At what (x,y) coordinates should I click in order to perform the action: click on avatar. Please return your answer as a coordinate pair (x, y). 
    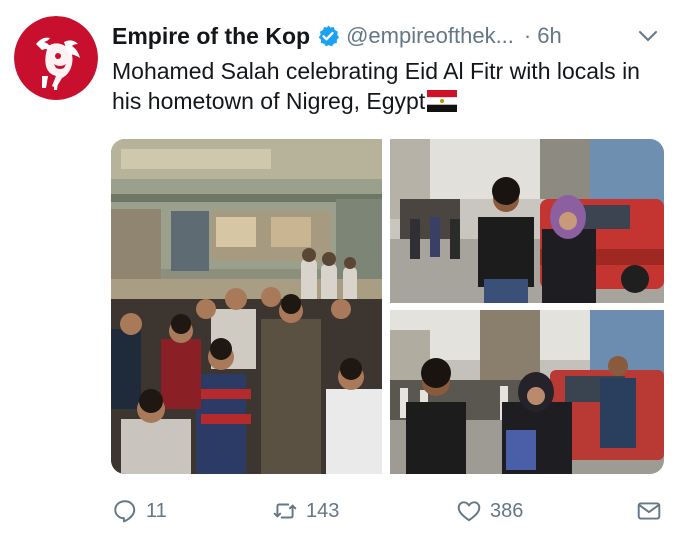
    Looking at the image, I should click on (56, 58).